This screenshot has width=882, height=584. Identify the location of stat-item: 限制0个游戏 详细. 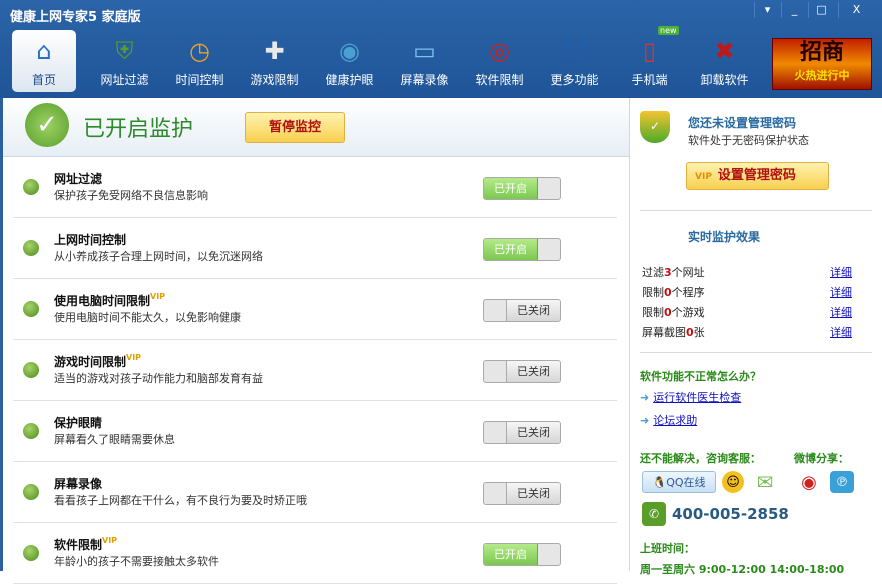
(747, 312).